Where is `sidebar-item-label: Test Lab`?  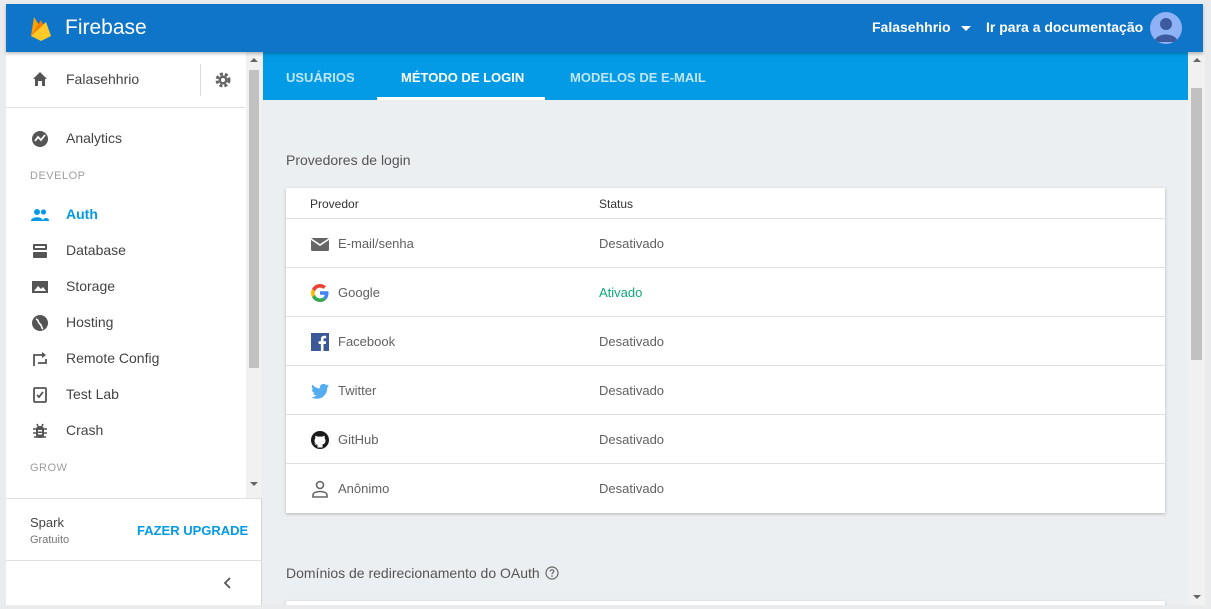
sidebar-item-label: Test Lab is located at coordinates (92, 394).